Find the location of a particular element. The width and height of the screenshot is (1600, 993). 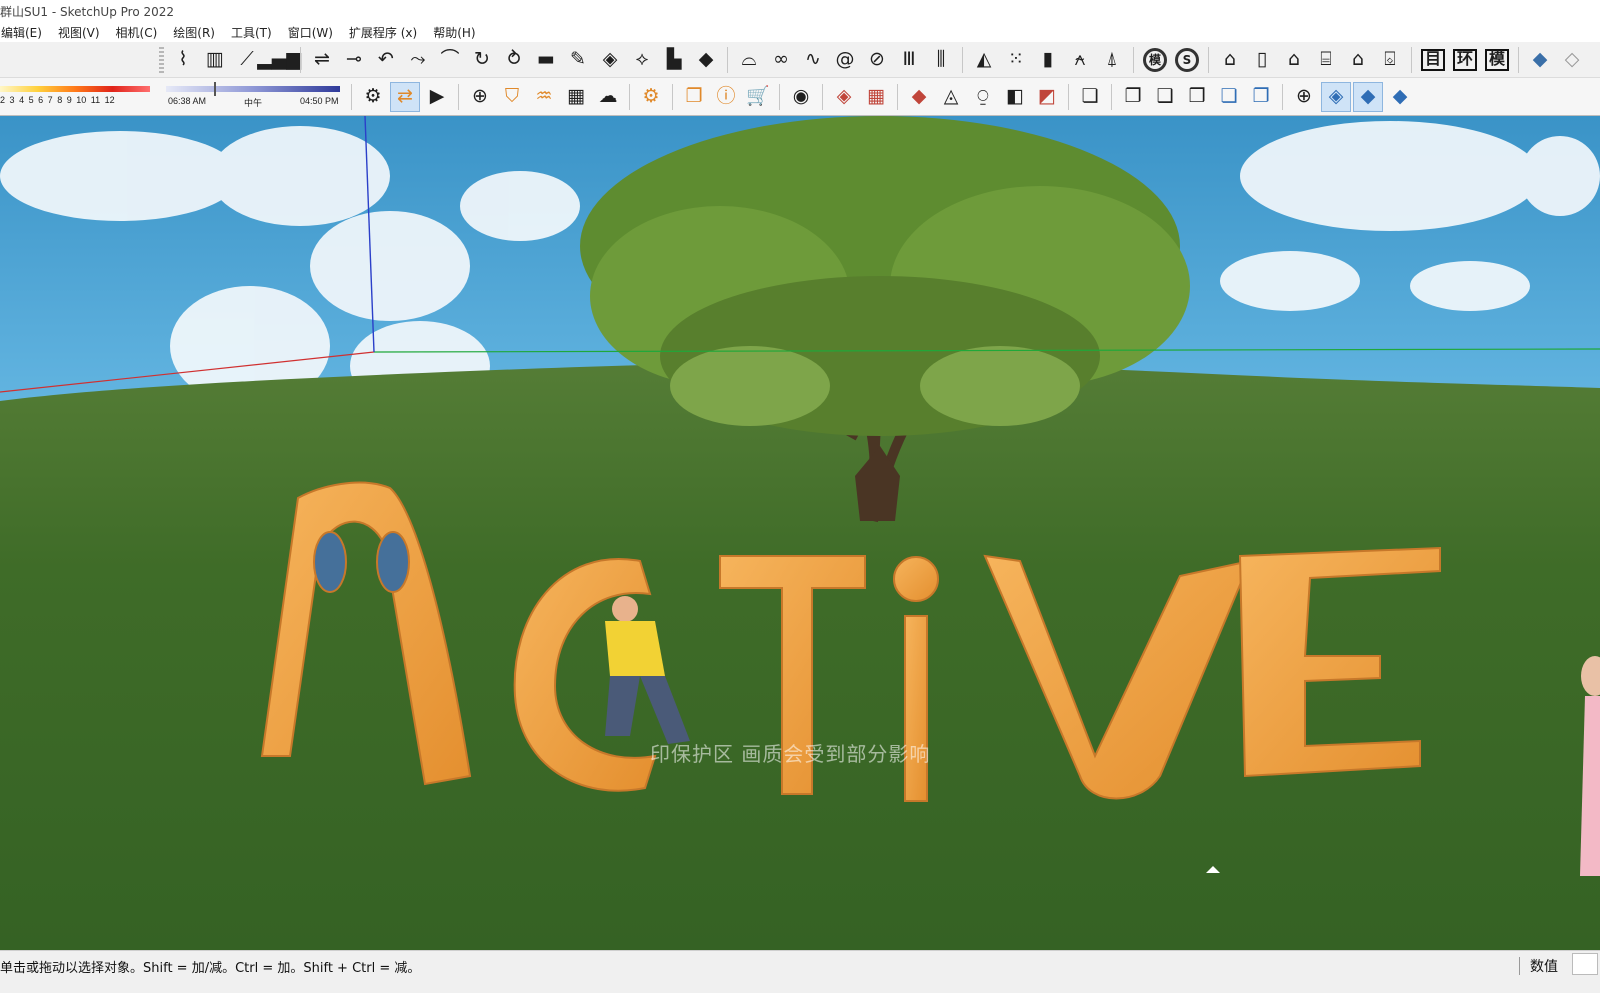

material-red-button: ◈ is located at coordinates (844, 97).